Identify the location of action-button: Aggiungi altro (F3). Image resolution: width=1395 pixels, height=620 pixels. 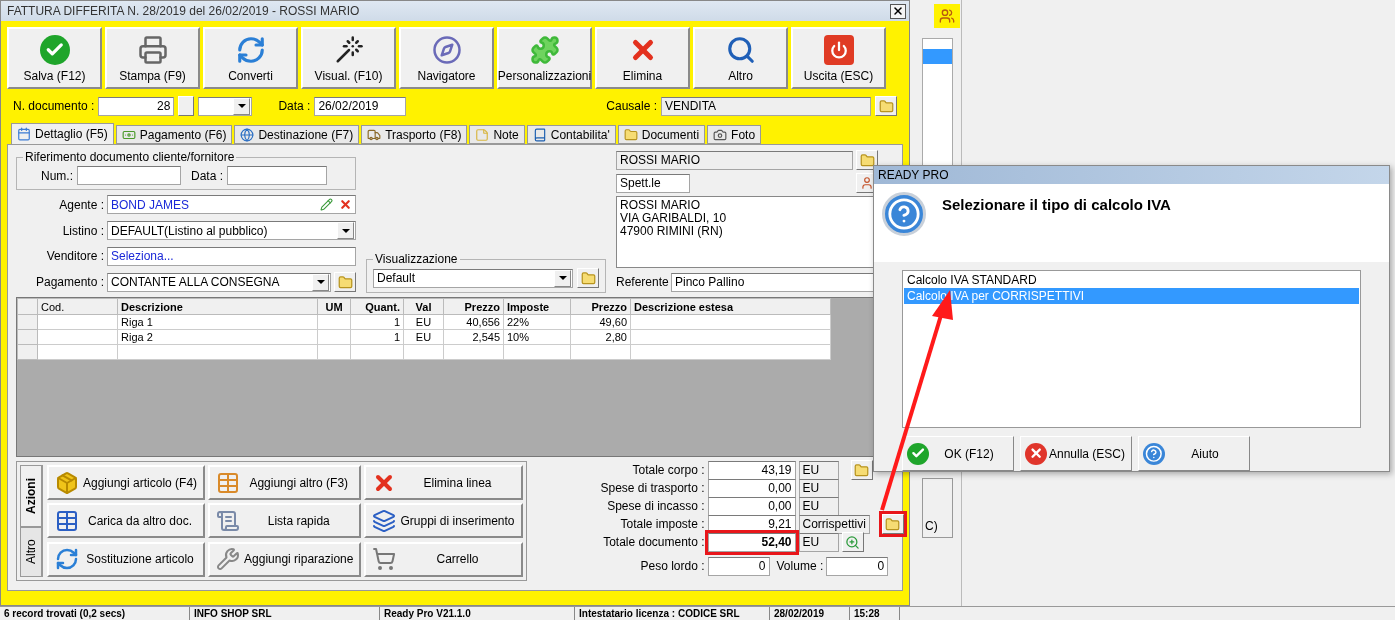
(285, 482).